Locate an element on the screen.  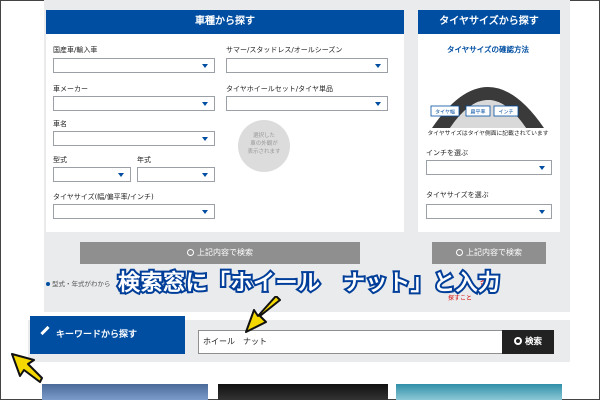
car-preview-placeholder: 選択した 車の外観が 表示されます is located at coordinates (264, 146).